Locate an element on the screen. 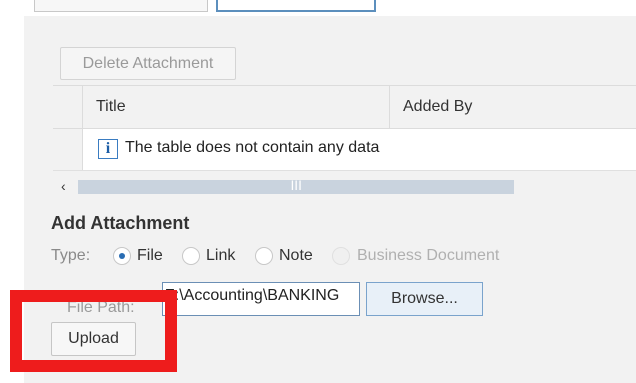 This screenshot has width=636, height=383. scroll-grip-icon: ||| is located at coordinates (297, 185).